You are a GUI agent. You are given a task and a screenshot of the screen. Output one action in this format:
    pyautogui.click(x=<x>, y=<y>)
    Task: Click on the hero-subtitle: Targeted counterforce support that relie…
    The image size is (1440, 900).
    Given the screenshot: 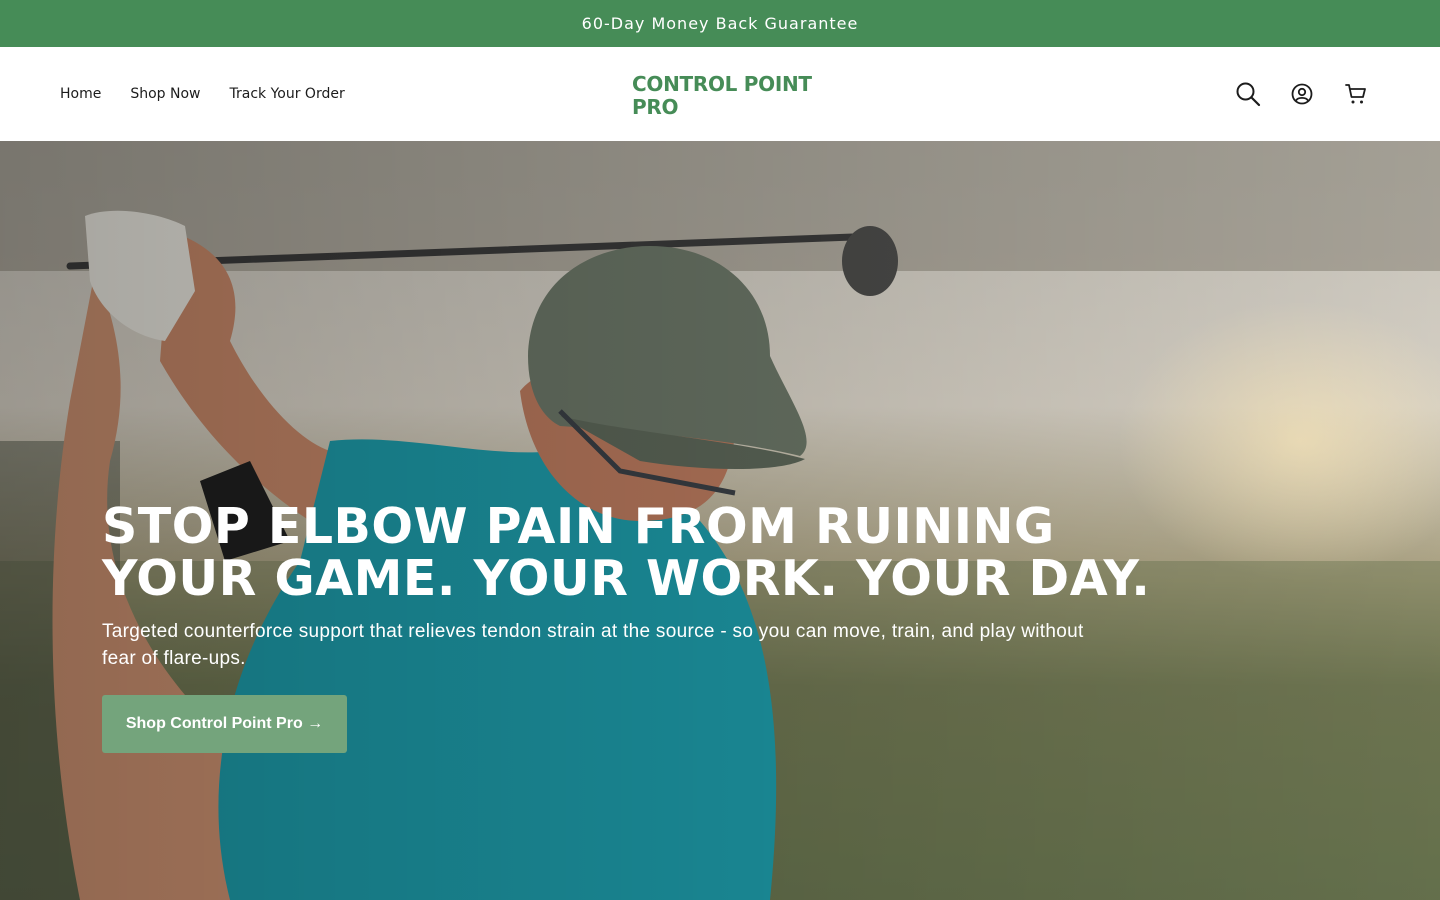 What is the action you would take?
    pyautogui.click(x=593, y=645)
    